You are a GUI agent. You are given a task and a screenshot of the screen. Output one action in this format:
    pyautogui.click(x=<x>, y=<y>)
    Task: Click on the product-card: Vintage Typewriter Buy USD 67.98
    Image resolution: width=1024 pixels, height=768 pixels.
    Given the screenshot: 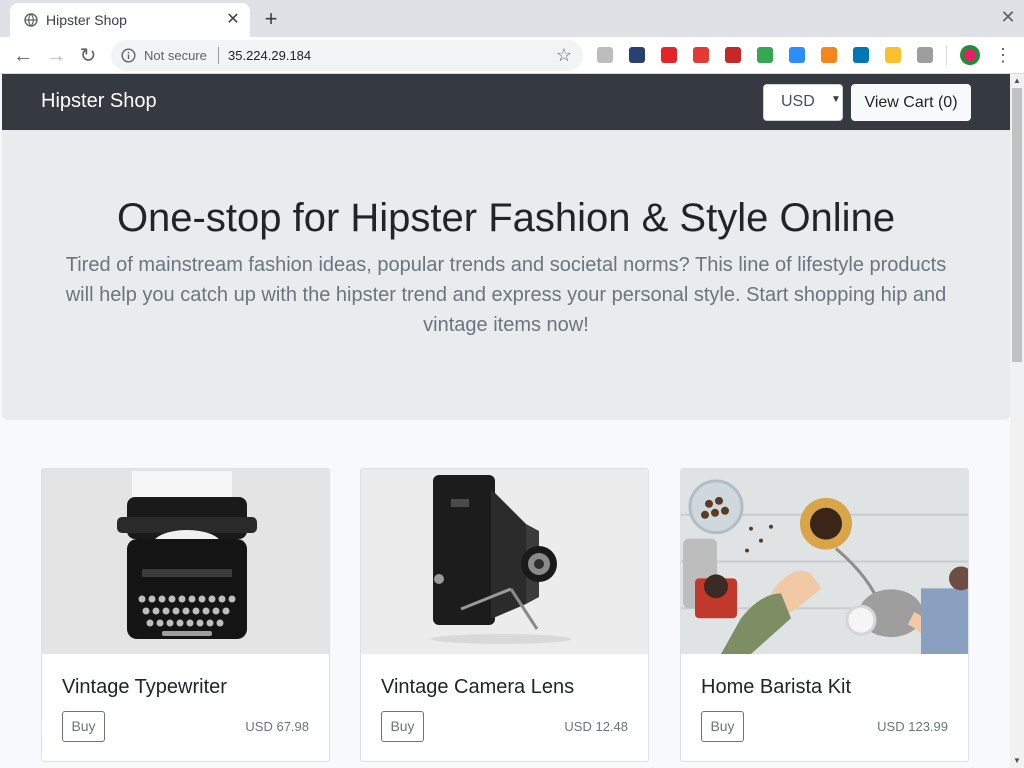 What is the action you would take?
    pyautogui.click(x=185, y=615)
    